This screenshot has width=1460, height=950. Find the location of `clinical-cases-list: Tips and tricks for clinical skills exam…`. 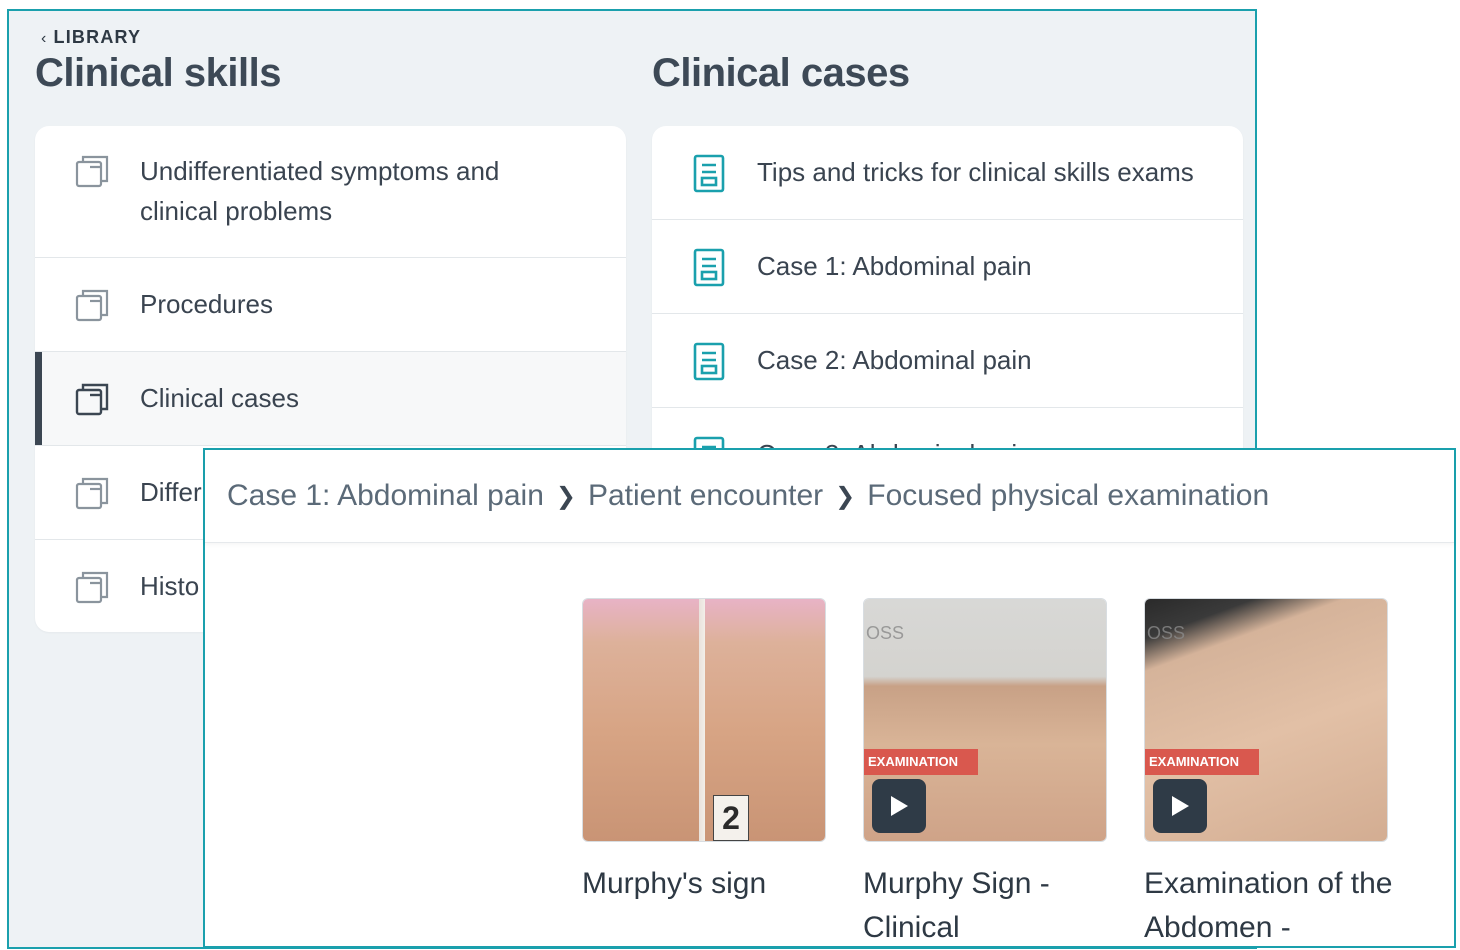

clinical-cases-list: Tips and tricks for clinical skills exam… is located at coordinates (947, 296).